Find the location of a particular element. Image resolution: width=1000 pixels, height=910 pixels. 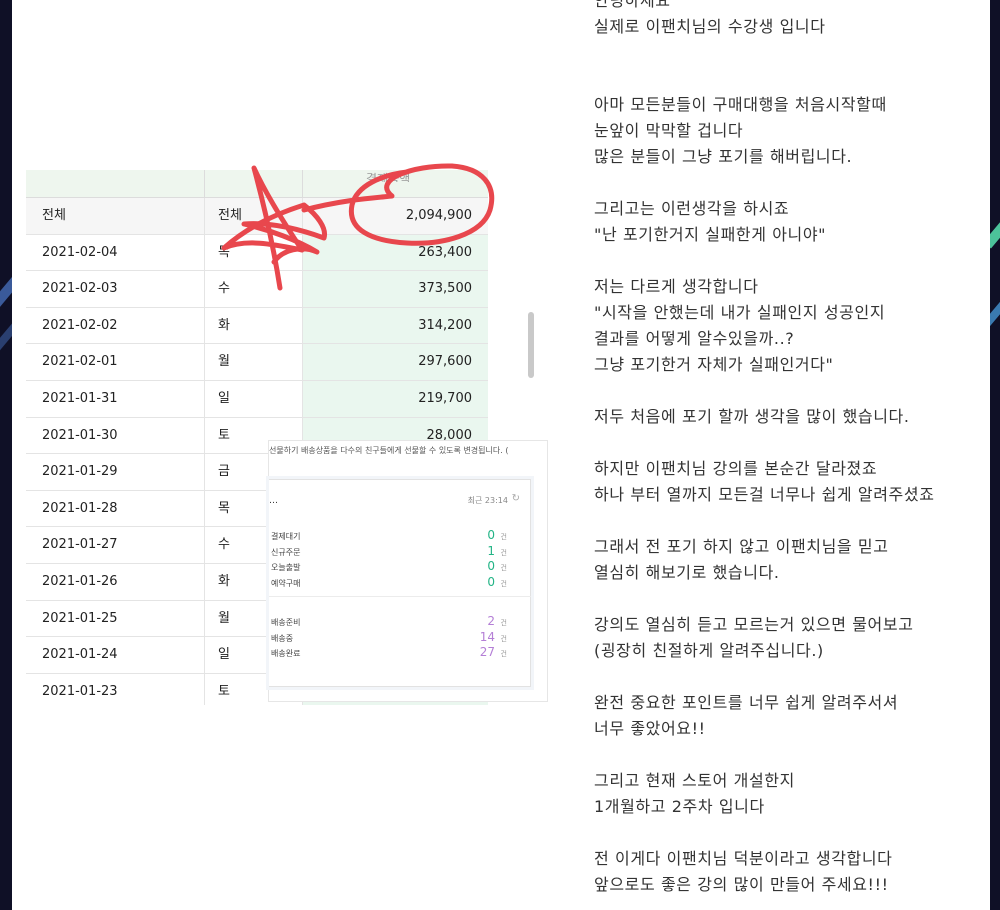

status-count: 2 is located at coordinates (491, 621).